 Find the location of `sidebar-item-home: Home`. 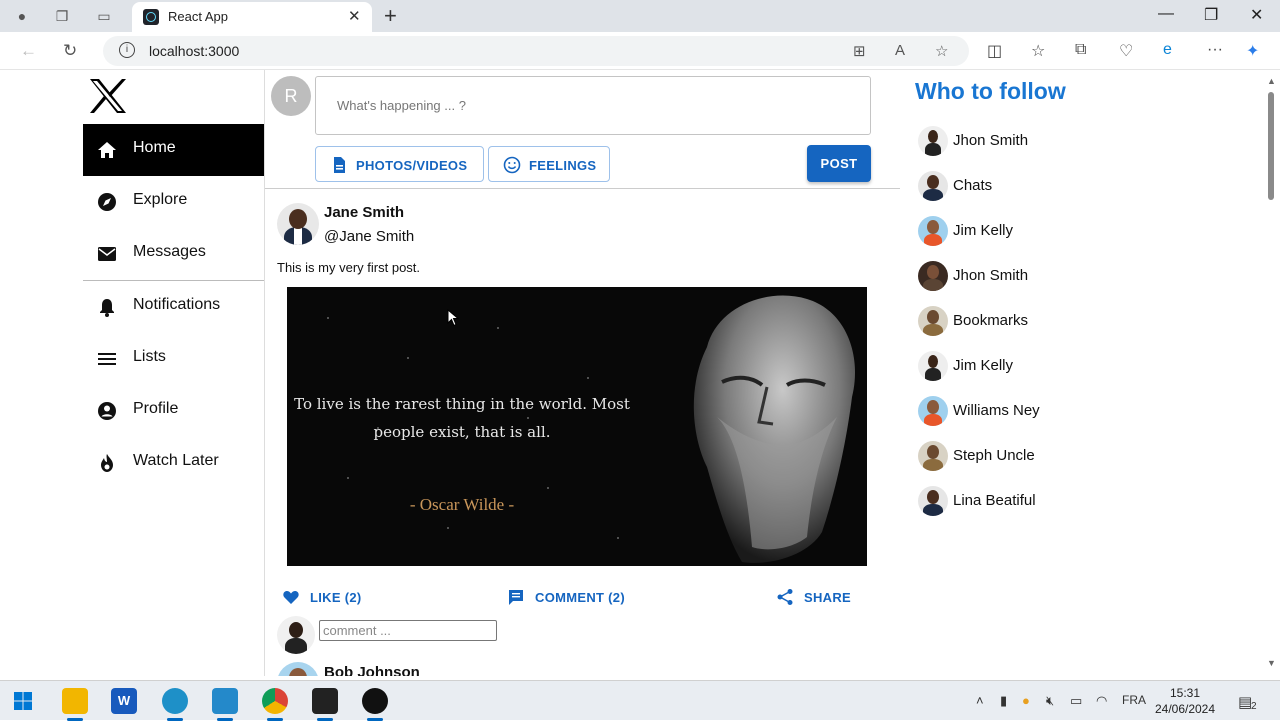

sidebar-item-home: Home is located at coordinates (173, 150).